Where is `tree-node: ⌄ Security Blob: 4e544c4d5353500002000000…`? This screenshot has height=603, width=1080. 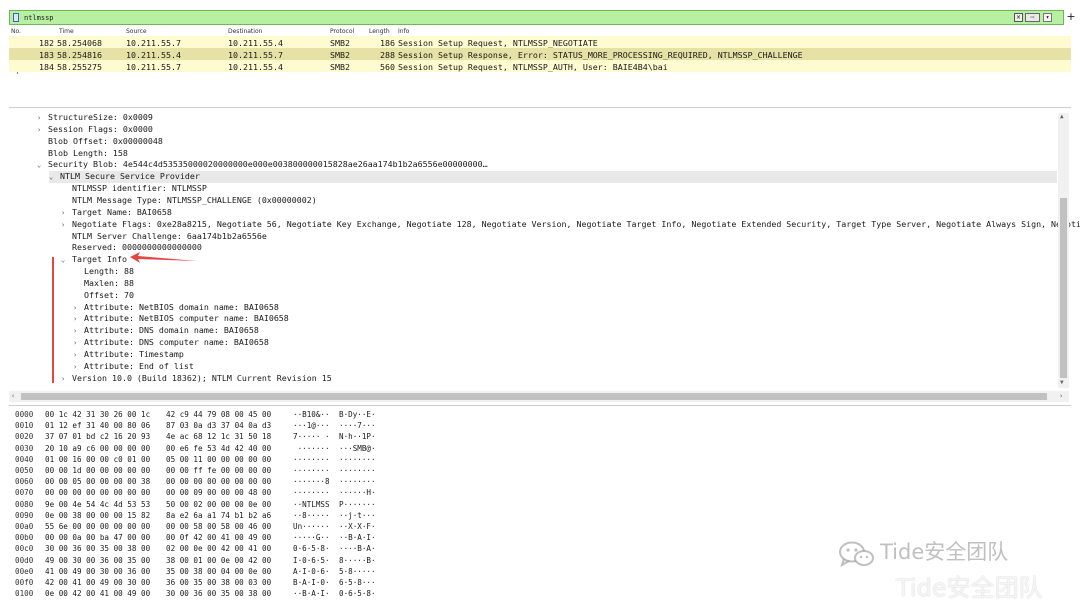 tree-node: ⌄ Security Blob: 4e544c4d5353500002000000… is located at coordinates (262, 165).